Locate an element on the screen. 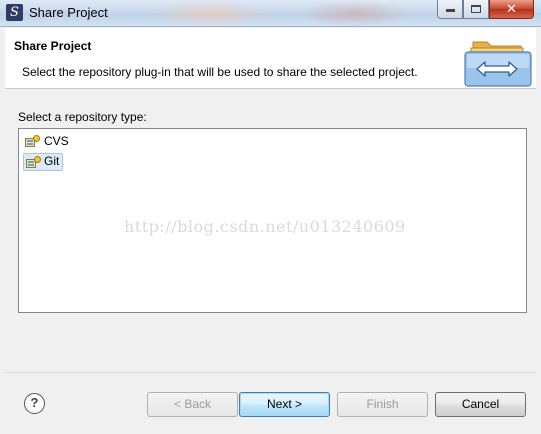 Image resolution: width=541 pixels, height=434 pixels. watermark-text: http://blog.csdn.net/u013240609 is located at coordinates (265, 226).